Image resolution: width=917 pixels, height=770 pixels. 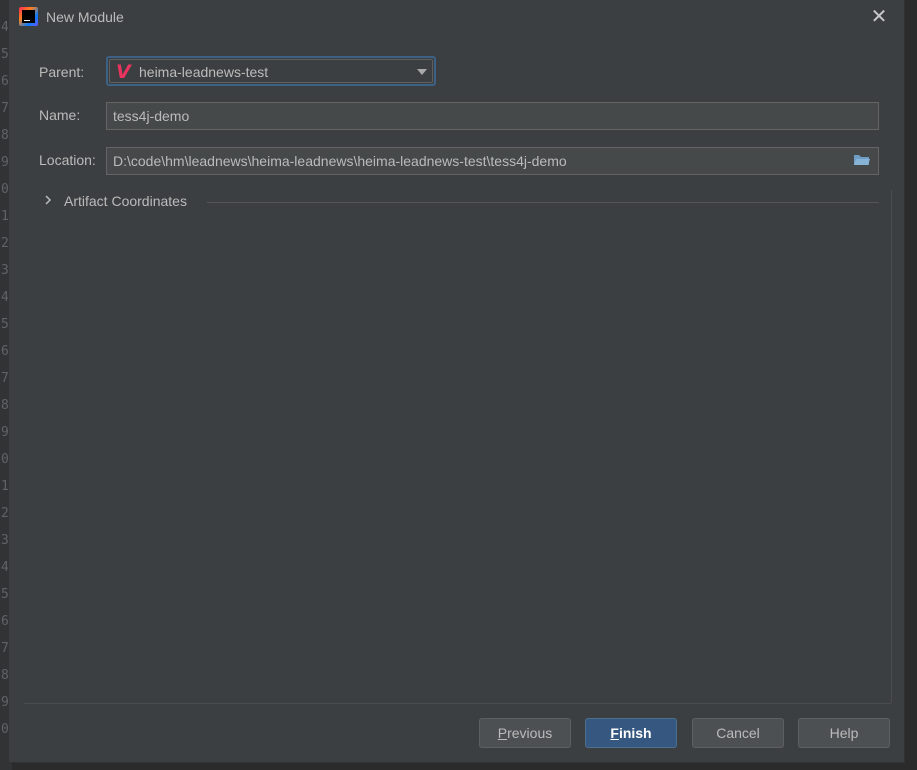 What do you see at coordinates (456, 18) in the screenshot?
I see `dialog-titlebar: New Module ✕` at bounding box center [456, 18].